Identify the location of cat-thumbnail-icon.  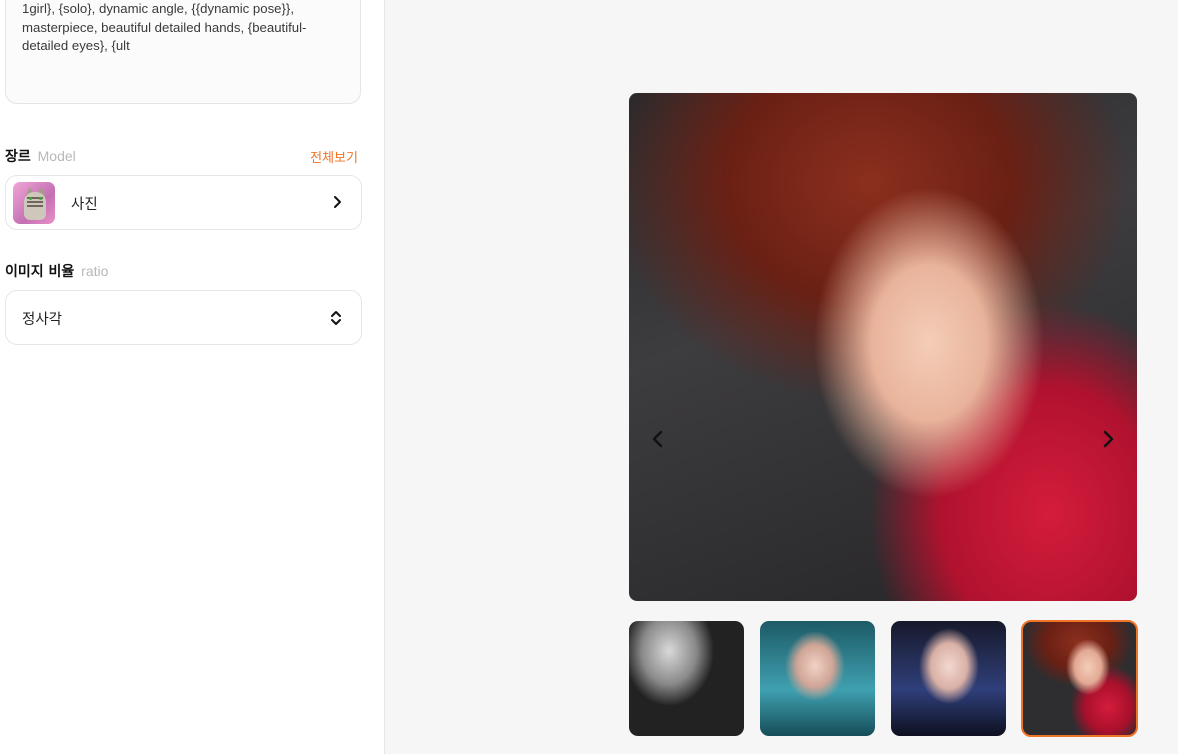
(34, 203).